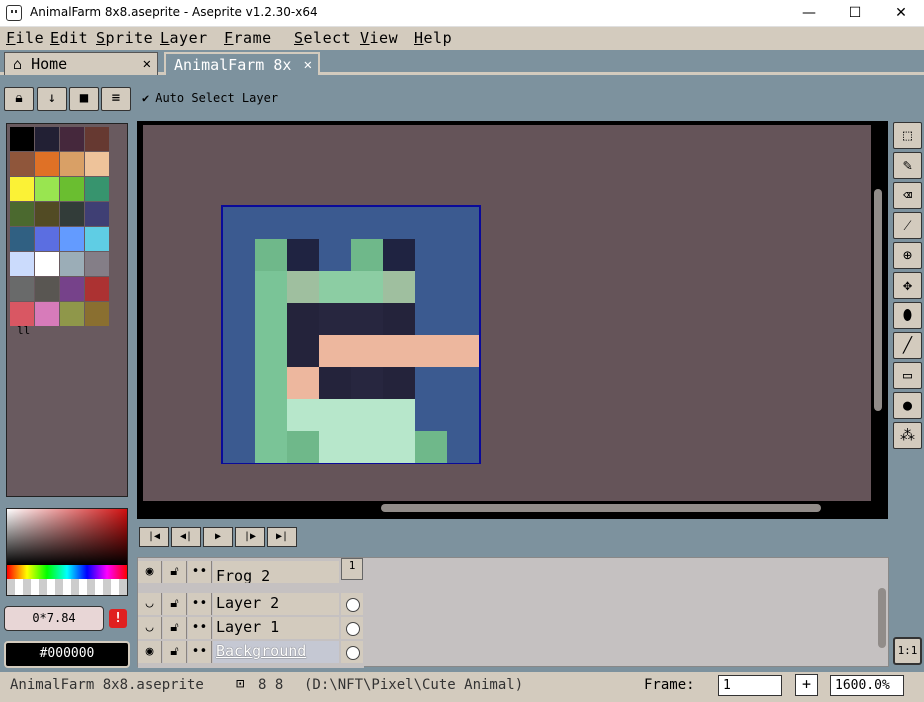  I want to click on sprite-canvas, so click(351, 334).